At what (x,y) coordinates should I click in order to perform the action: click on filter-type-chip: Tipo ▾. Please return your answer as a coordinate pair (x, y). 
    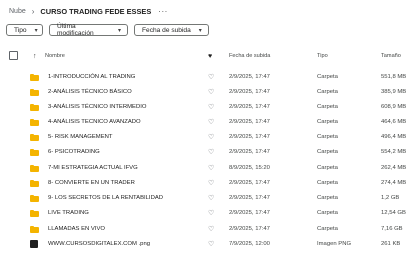
    Looking at the image, I should click on (24, 30).